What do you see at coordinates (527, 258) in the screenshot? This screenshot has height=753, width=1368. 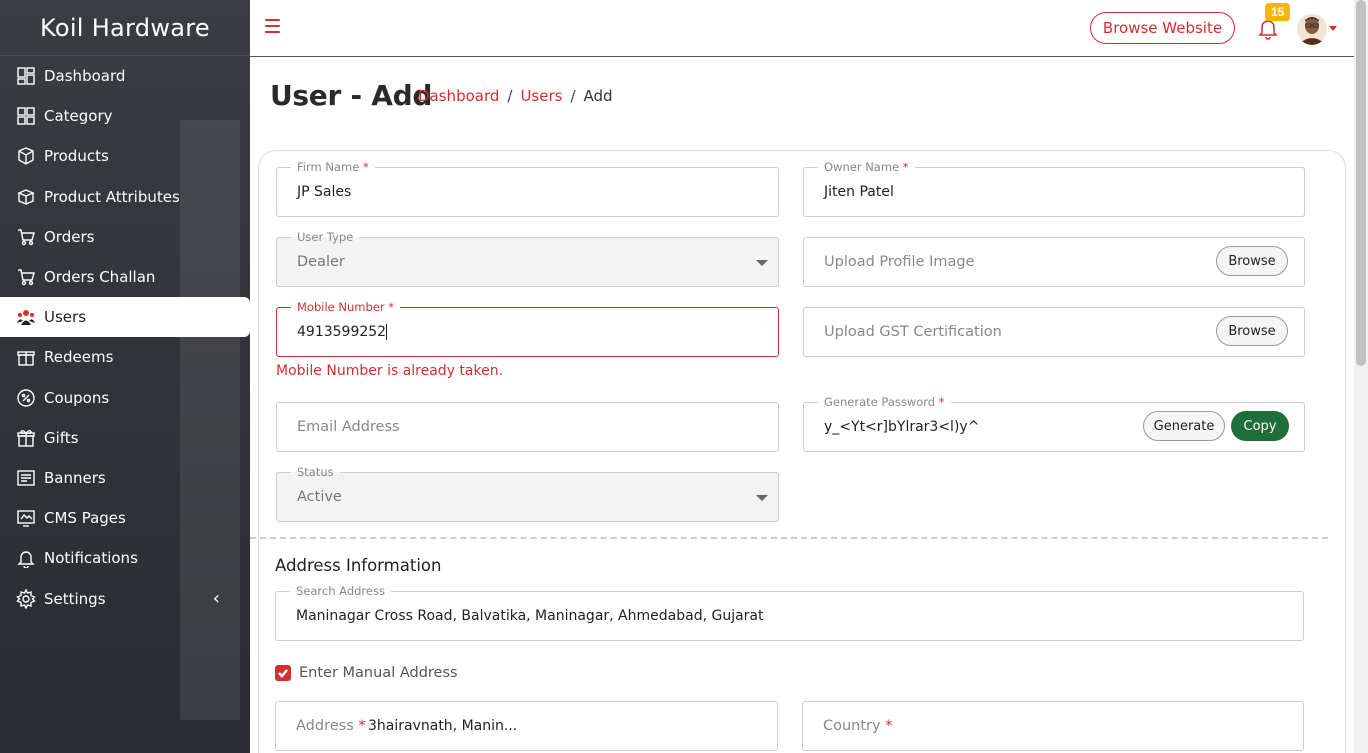 I see `user-type-select: User Type Dealer` at bounding box center [527, 258].